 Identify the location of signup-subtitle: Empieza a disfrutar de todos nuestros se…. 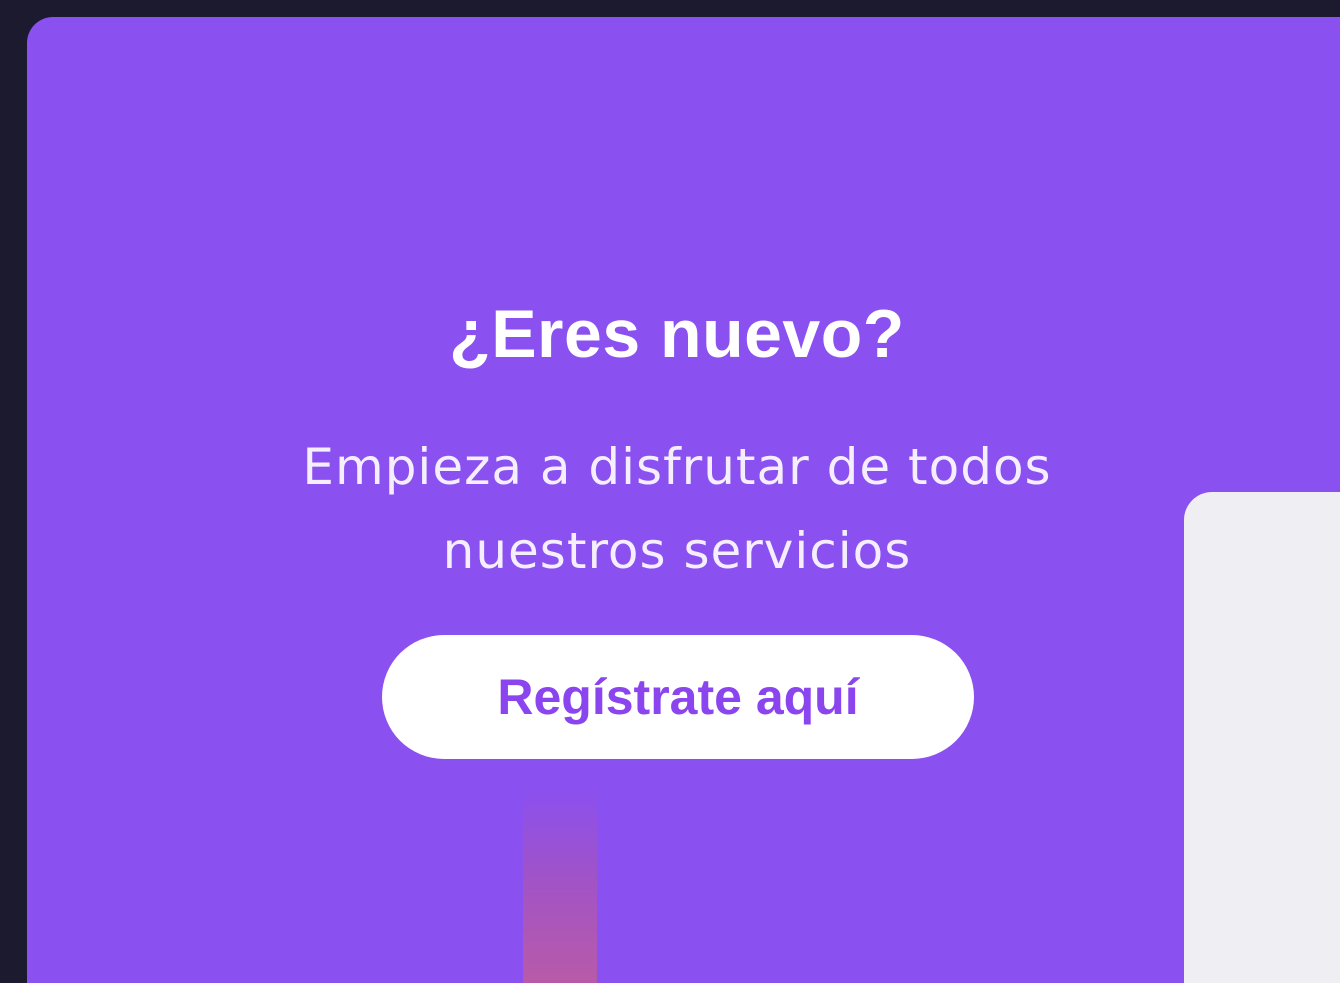
(677, 509).